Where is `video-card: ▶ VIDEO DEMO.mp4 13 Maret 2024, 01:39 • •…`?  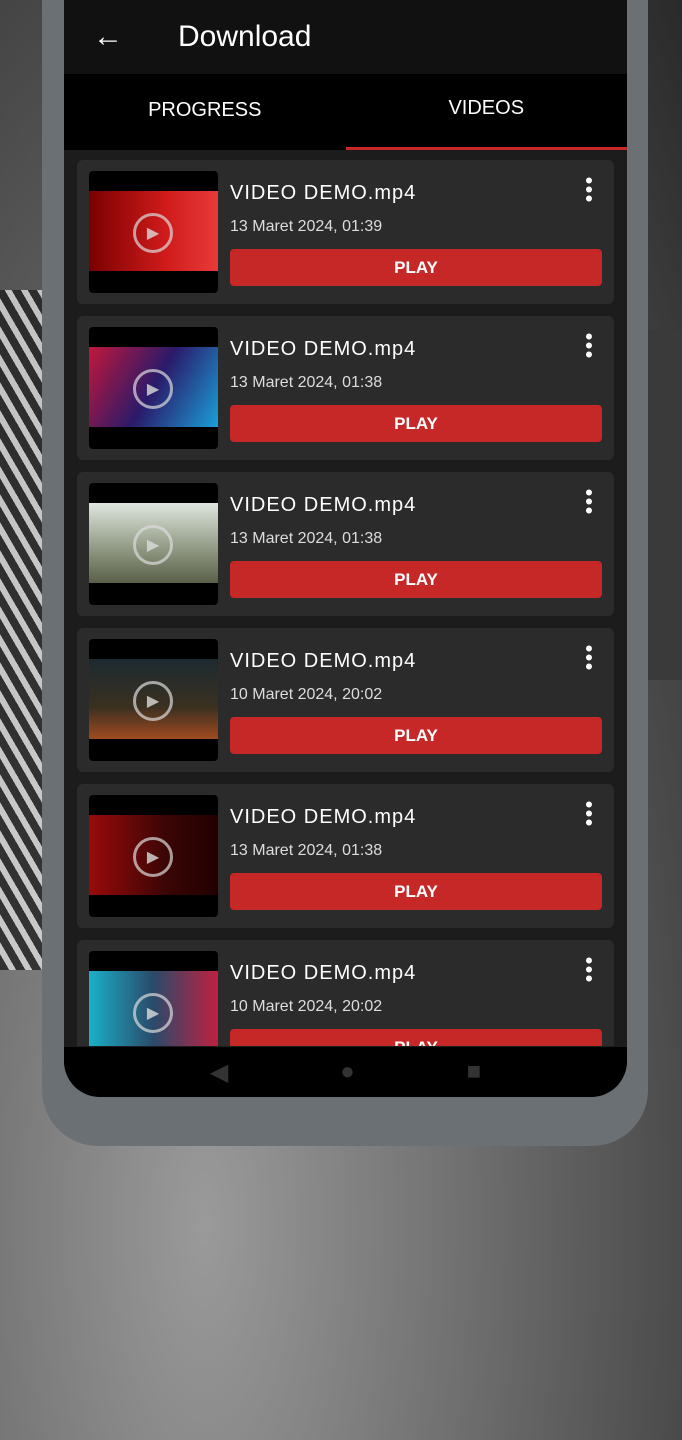
video-card: ▶ VIDEO DEMO.mp4 13 Maret 2024, 01:39 • •… is located at coordinates (345, 232).